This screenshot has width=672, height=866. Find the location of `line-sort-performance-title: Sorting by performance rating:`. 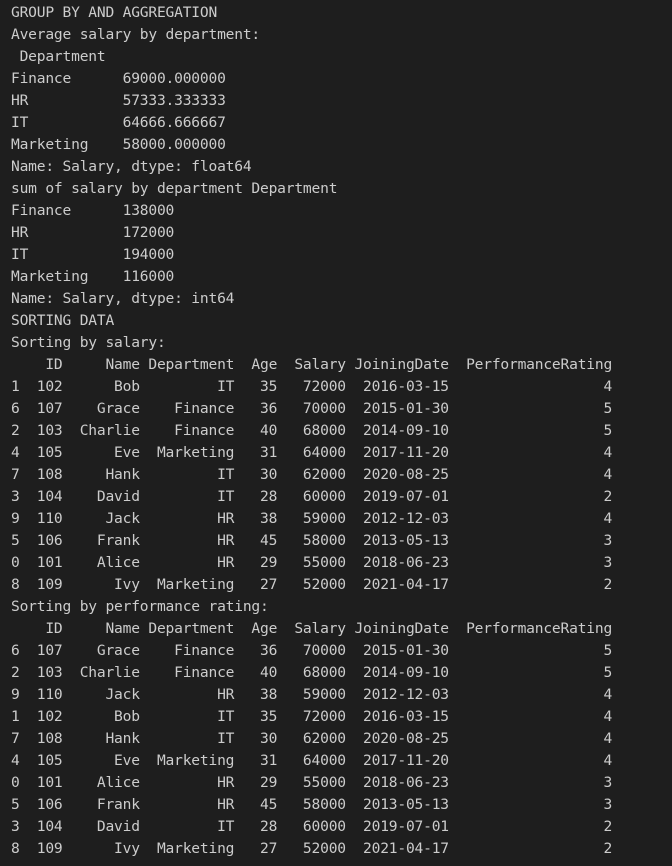

line-sort-performance-title: Sorting by performance rating: is located at coordinates (140, 606).